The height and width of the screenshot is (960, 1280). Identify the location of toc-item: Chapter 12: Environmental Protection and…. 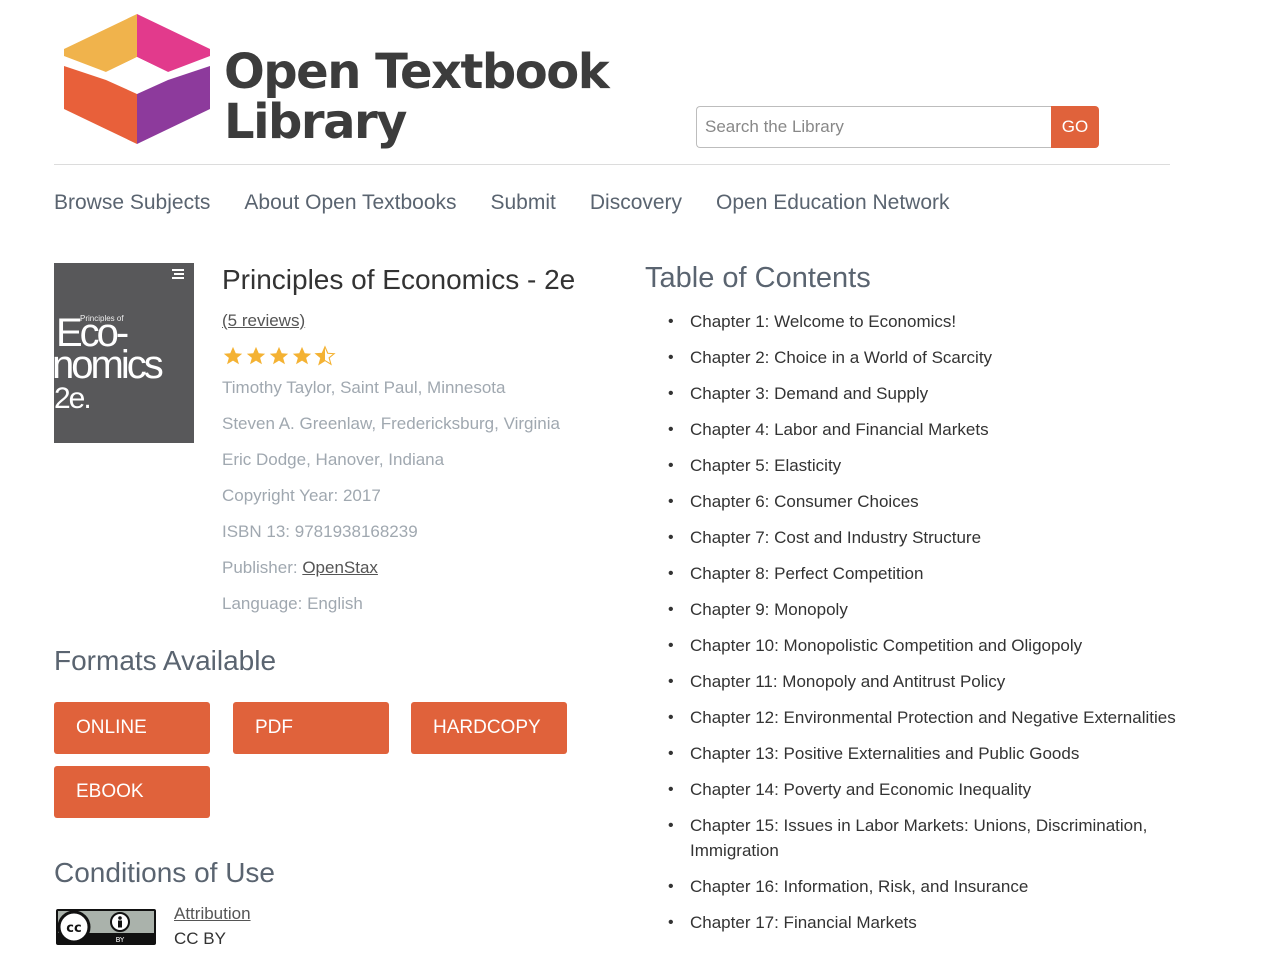
(924, 717).